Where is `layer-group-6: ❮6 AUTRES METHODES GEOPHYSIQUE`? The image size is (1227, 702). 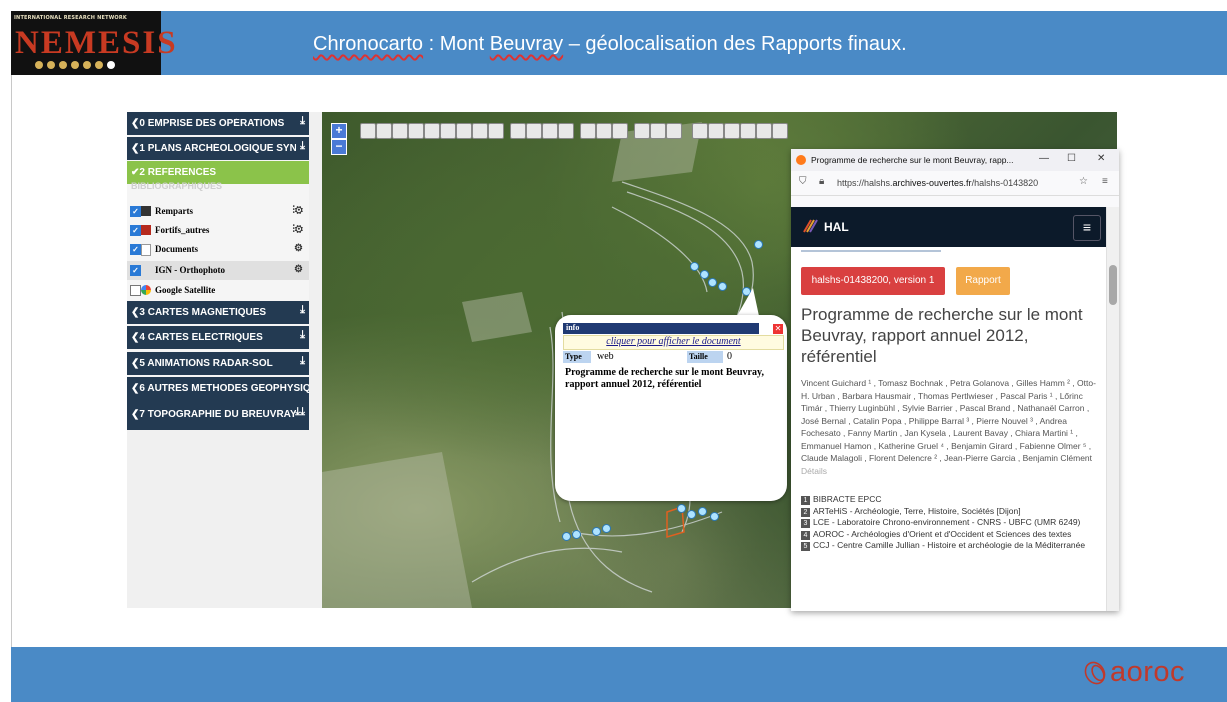
layer-group-6: ❮6 AUTRES METHODES GEOPHYSIQUE is located at coordinates (218, 388).